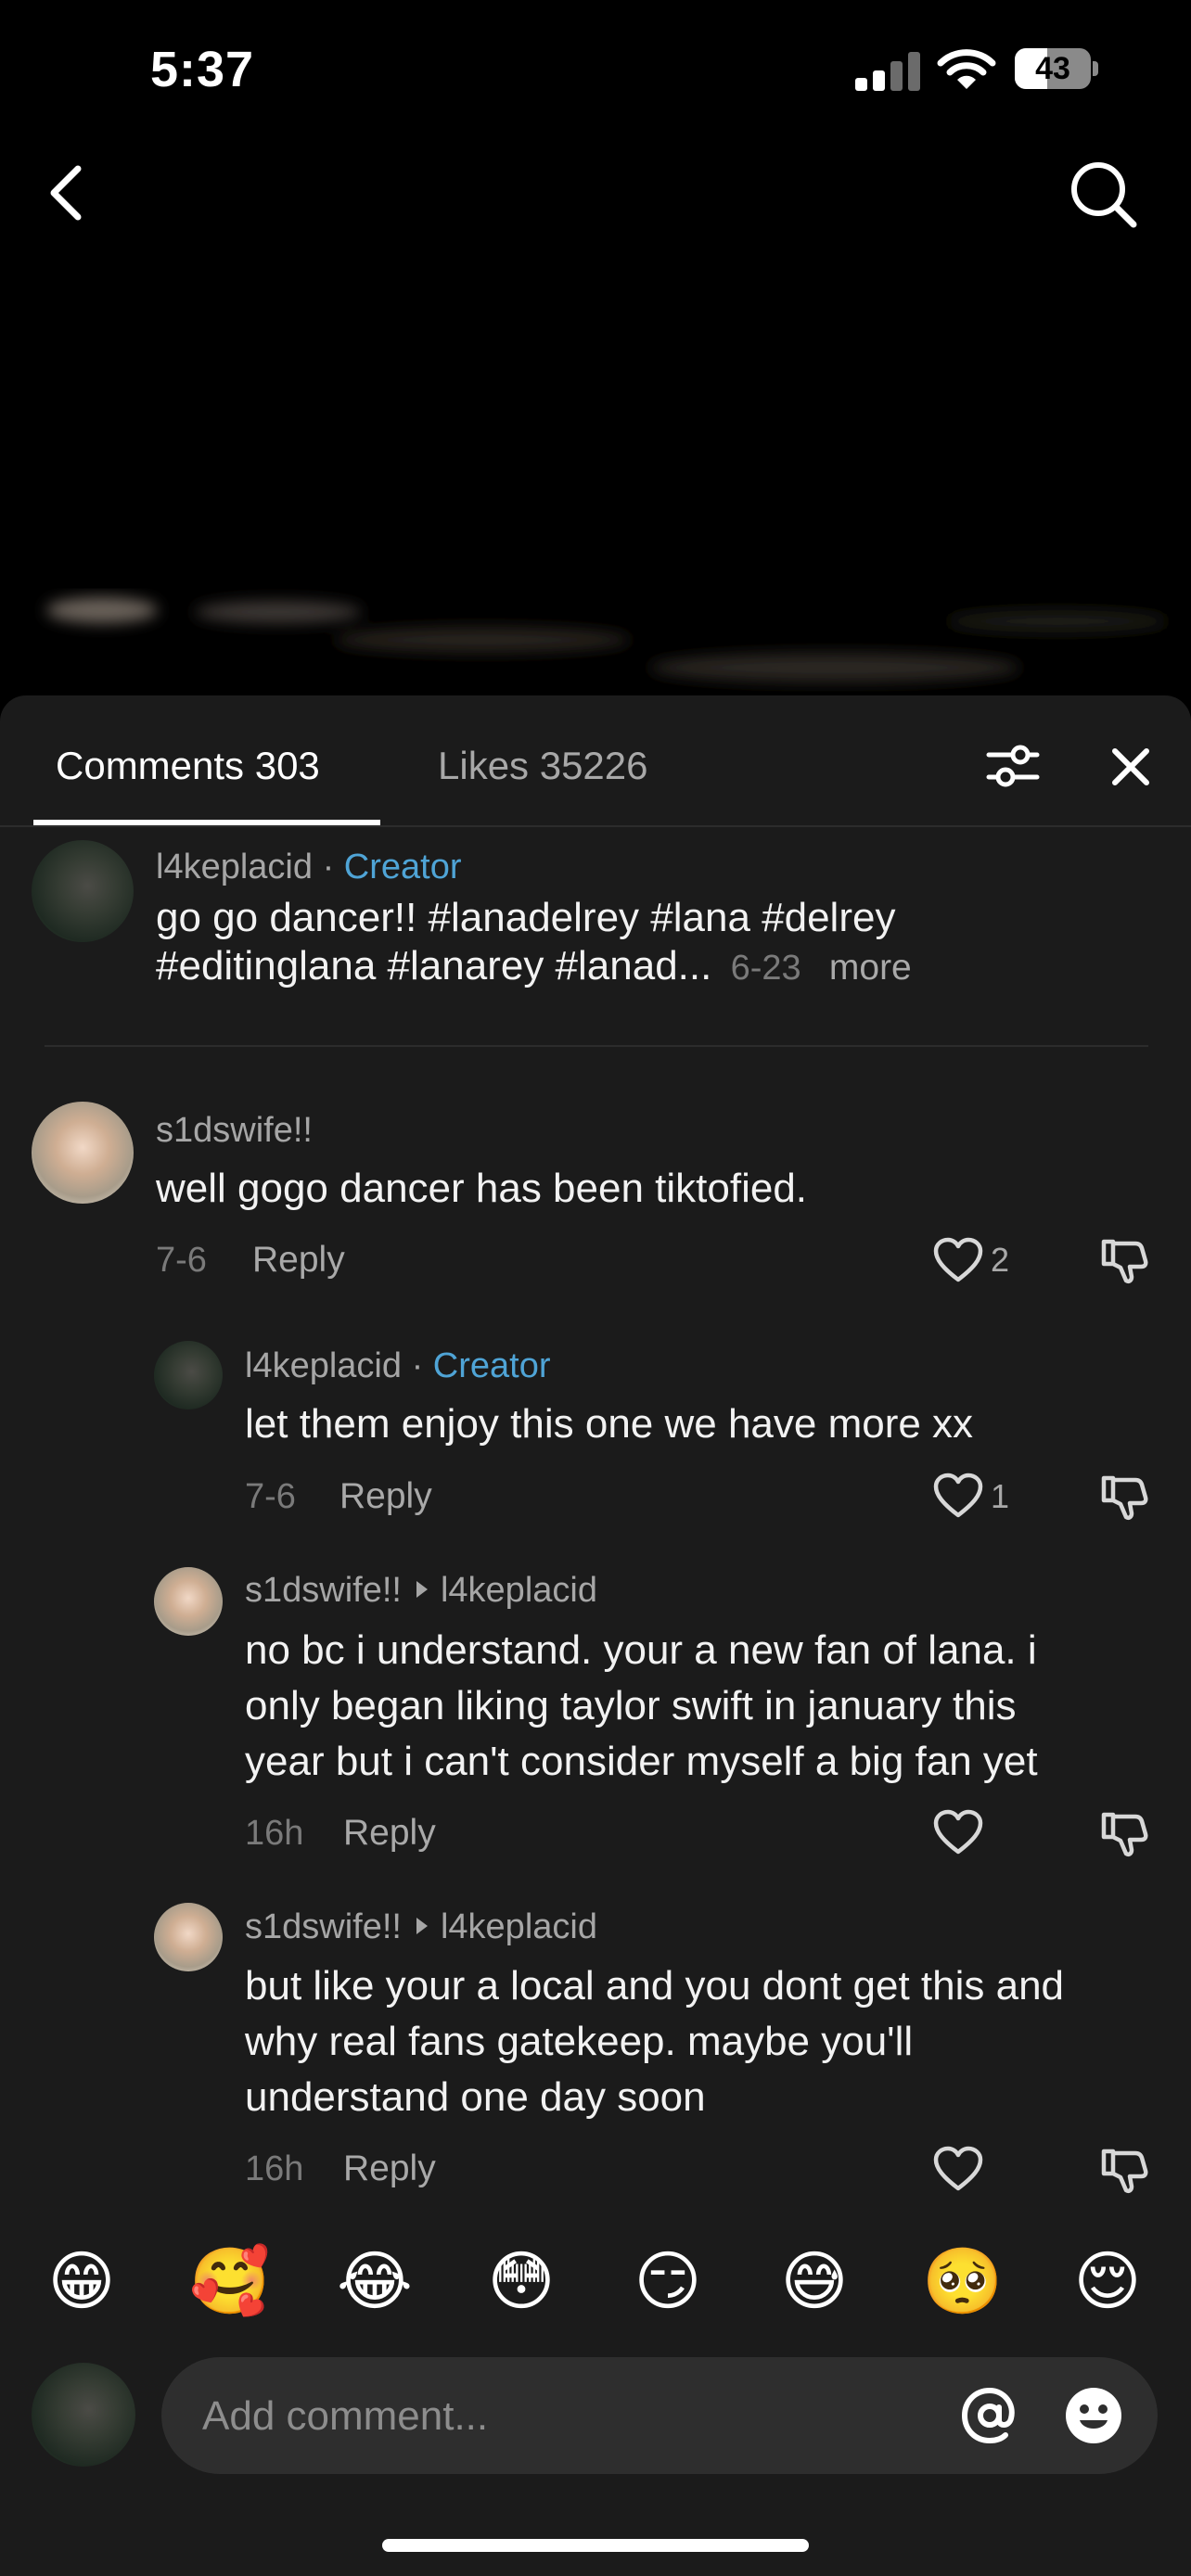  I want to click on creator-avatar, so click(83, 891).